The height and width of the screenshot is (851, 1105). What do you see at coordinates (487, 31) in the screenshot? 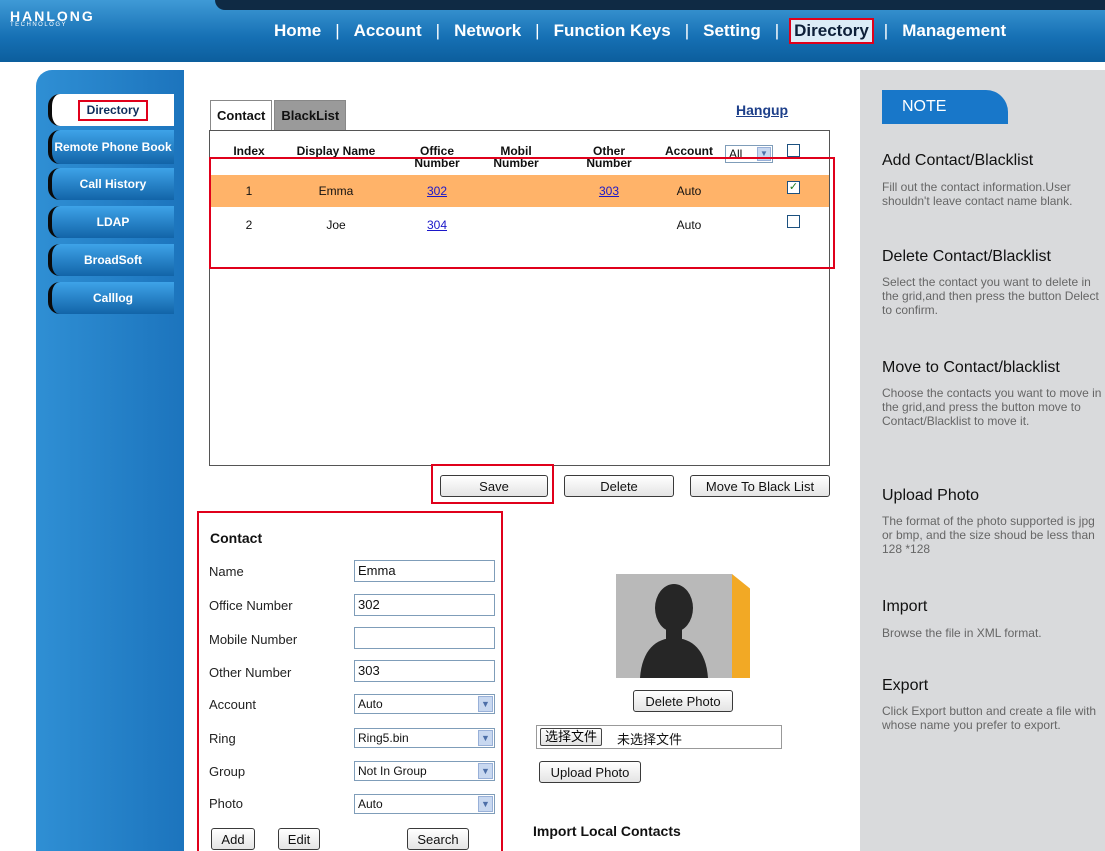
I see `nav-network: Network` at bounding box center [487, 31].